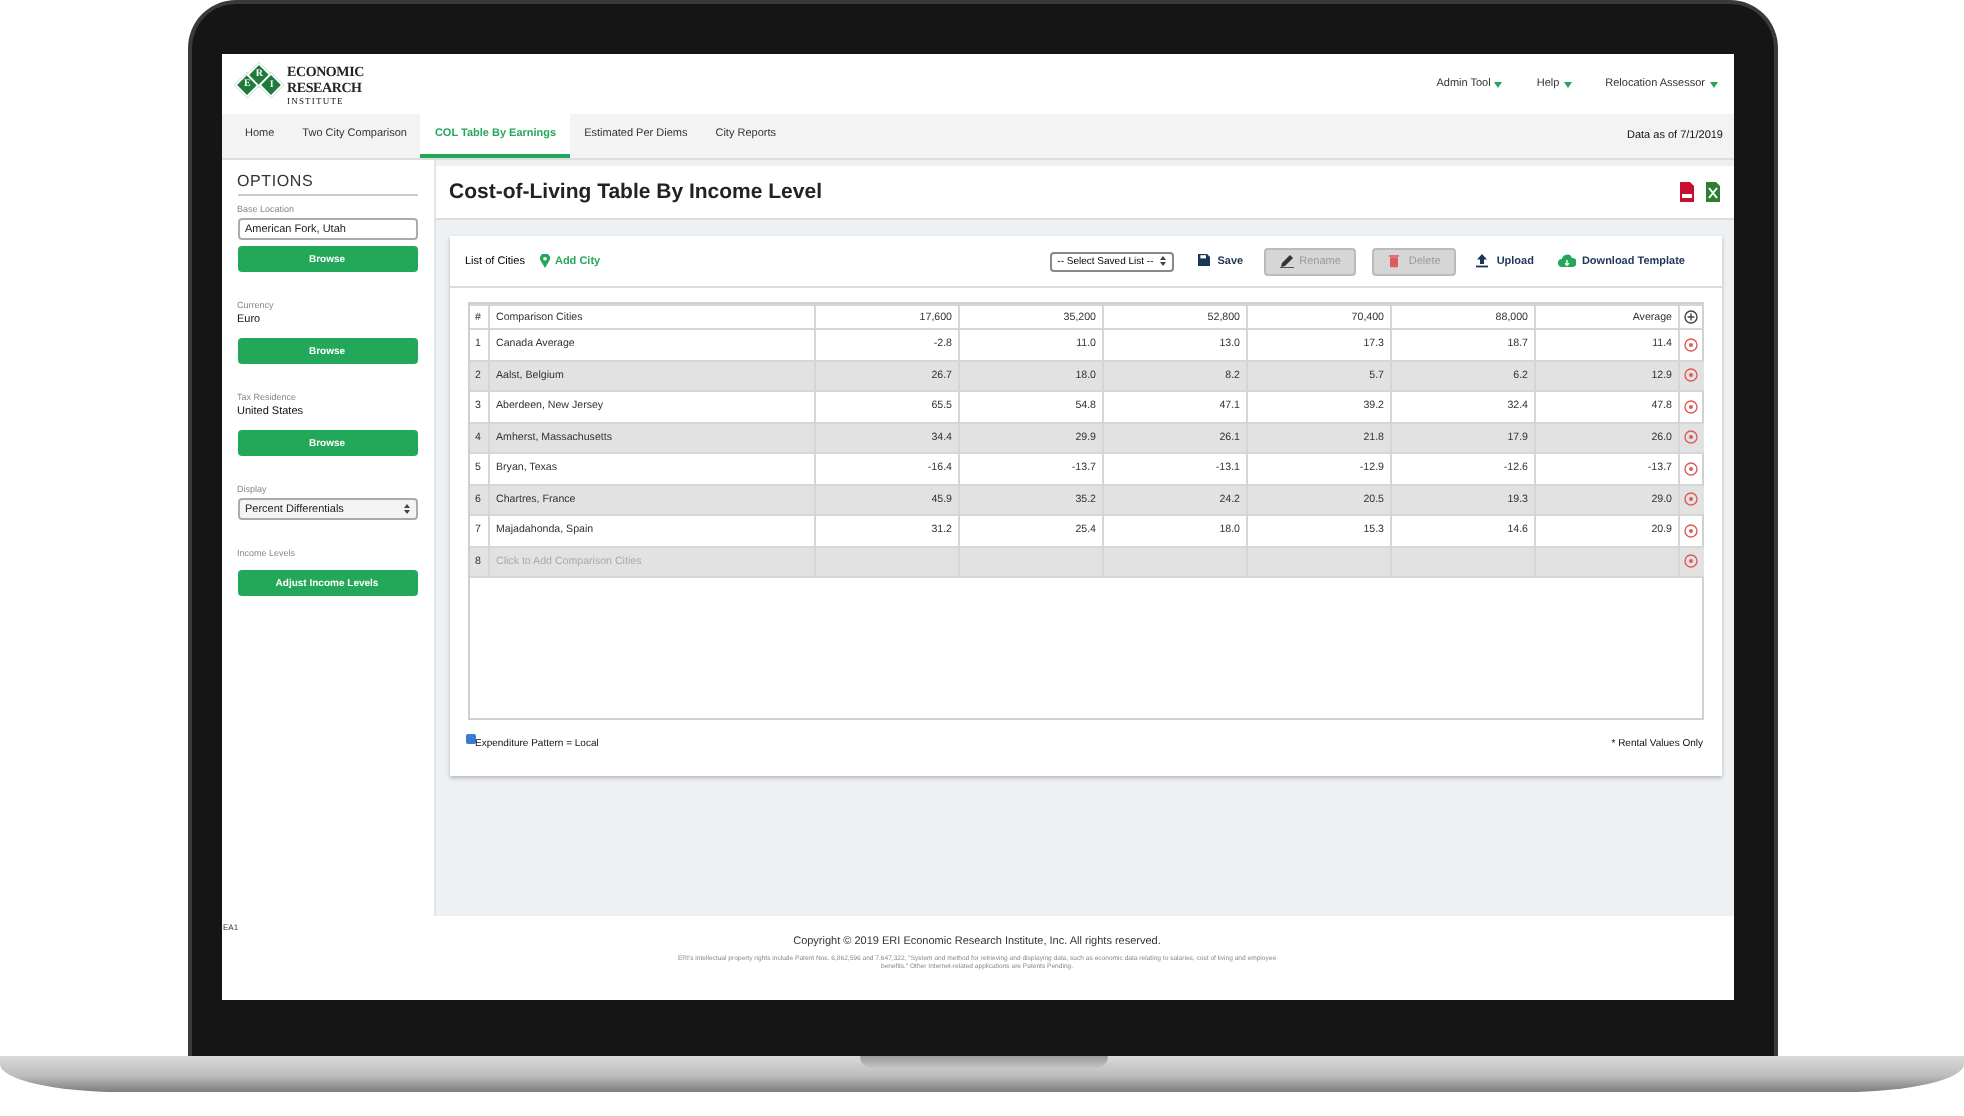 The width and height of the screenshot is (1964, 1116). Describe the element at coordinates (1712, 192) in the screenshot. I see `spreadsheet-file-icon` at that location.